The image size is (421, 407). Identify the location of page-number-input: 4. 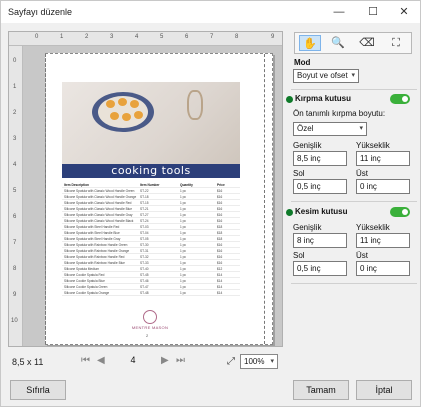
(133, 360).